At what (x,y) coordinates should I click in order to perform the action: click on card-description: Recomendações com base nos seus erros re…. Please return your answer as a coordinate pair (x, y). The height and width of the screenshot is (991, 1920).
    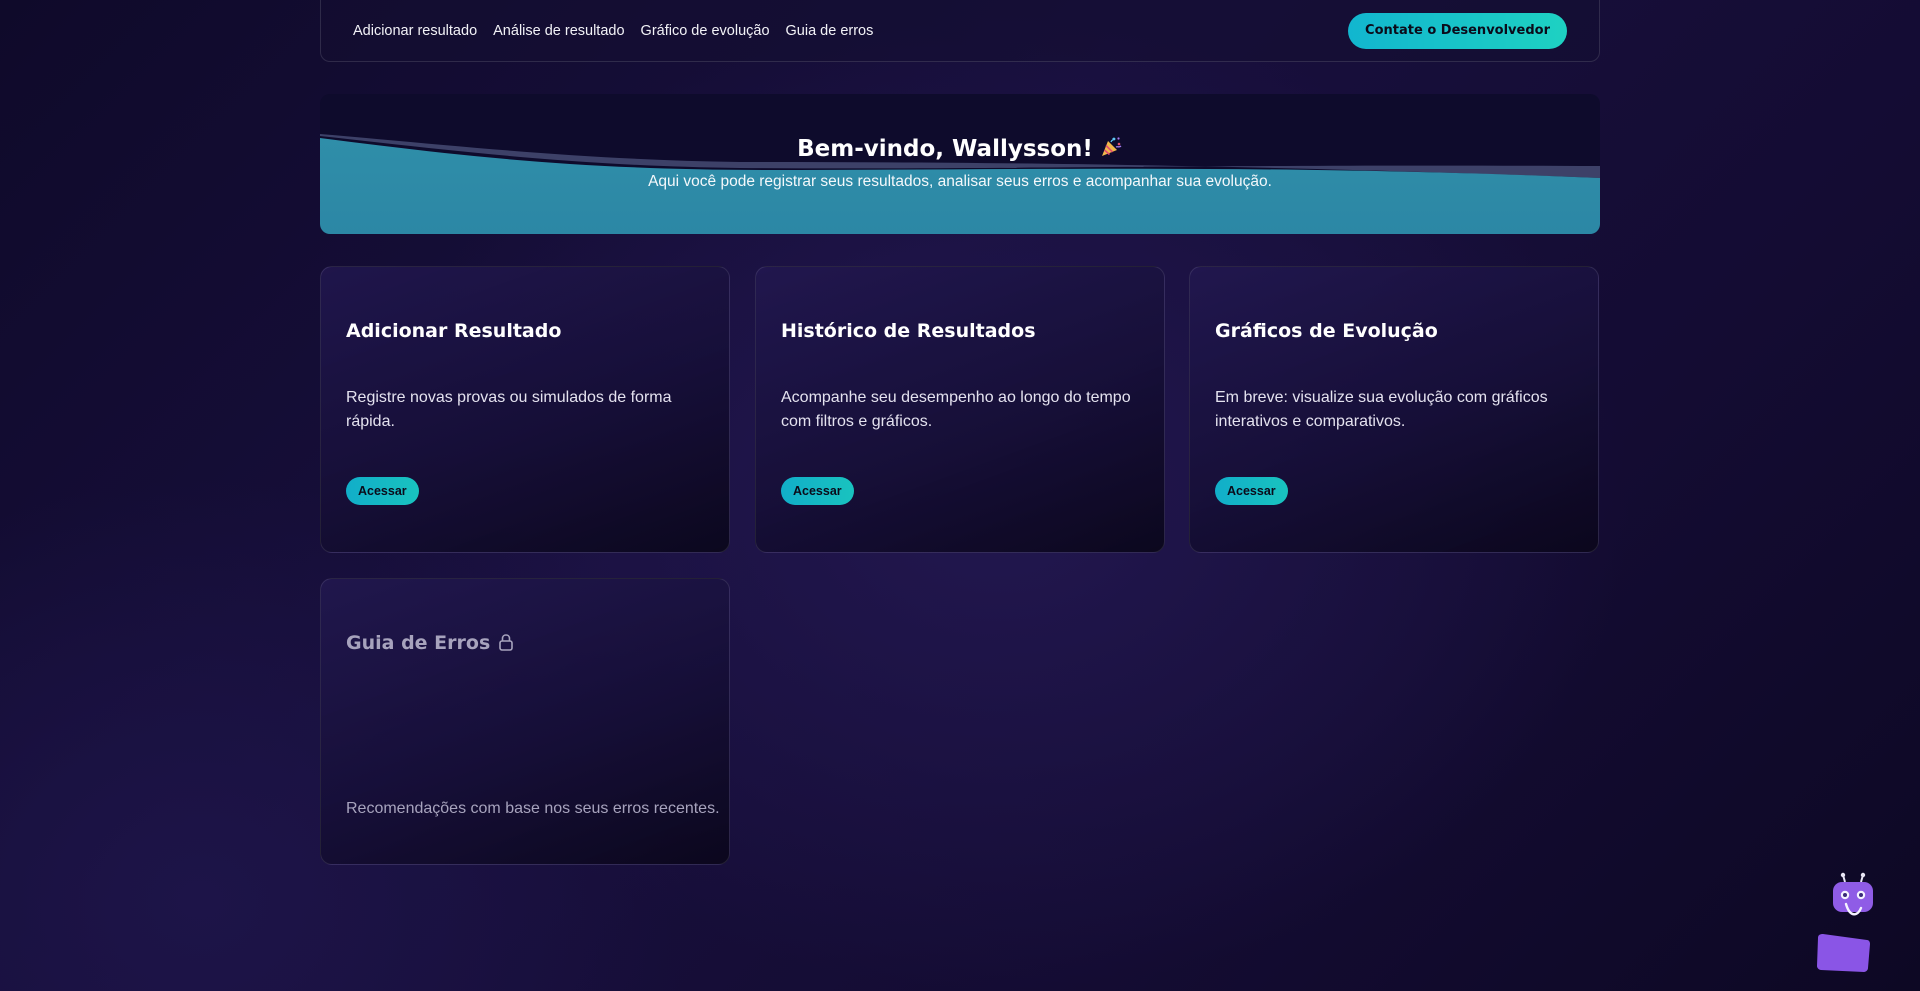
    Looking at the image, I should click on (533, 808).